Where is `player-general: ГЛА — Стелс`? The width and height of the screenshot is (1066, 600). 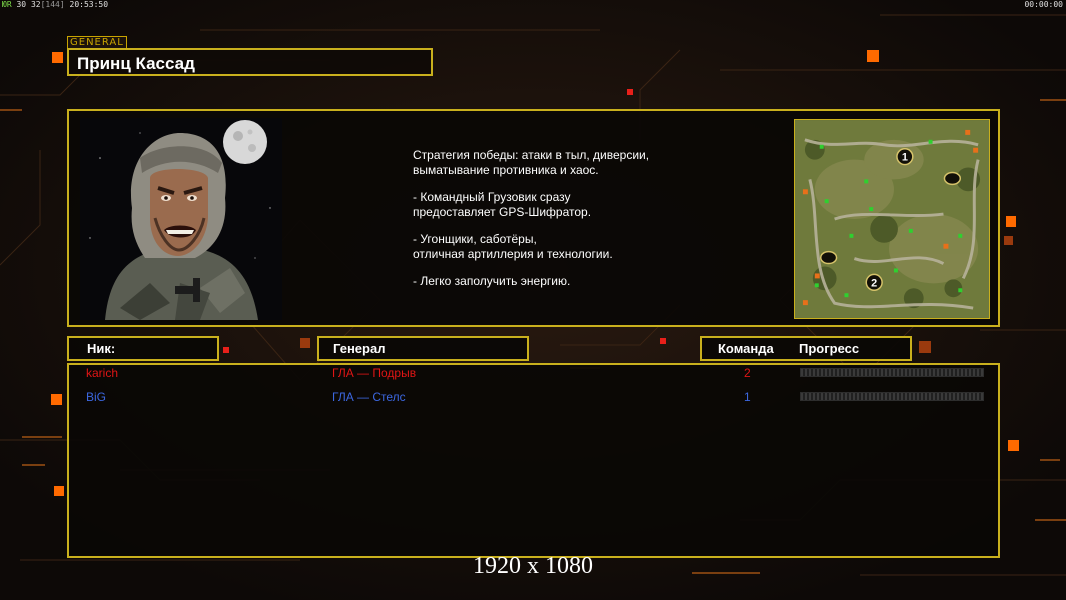 player-general: ГЛА — Стелс is located at coordinates (369, 397).